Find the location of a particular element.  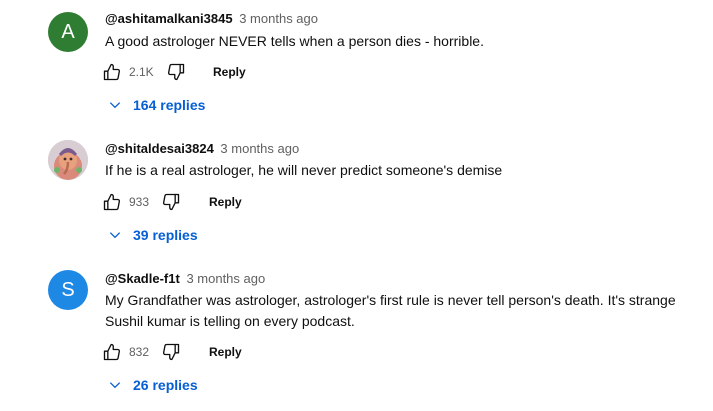

like-count: 933 is located at coordinates (139, 202).